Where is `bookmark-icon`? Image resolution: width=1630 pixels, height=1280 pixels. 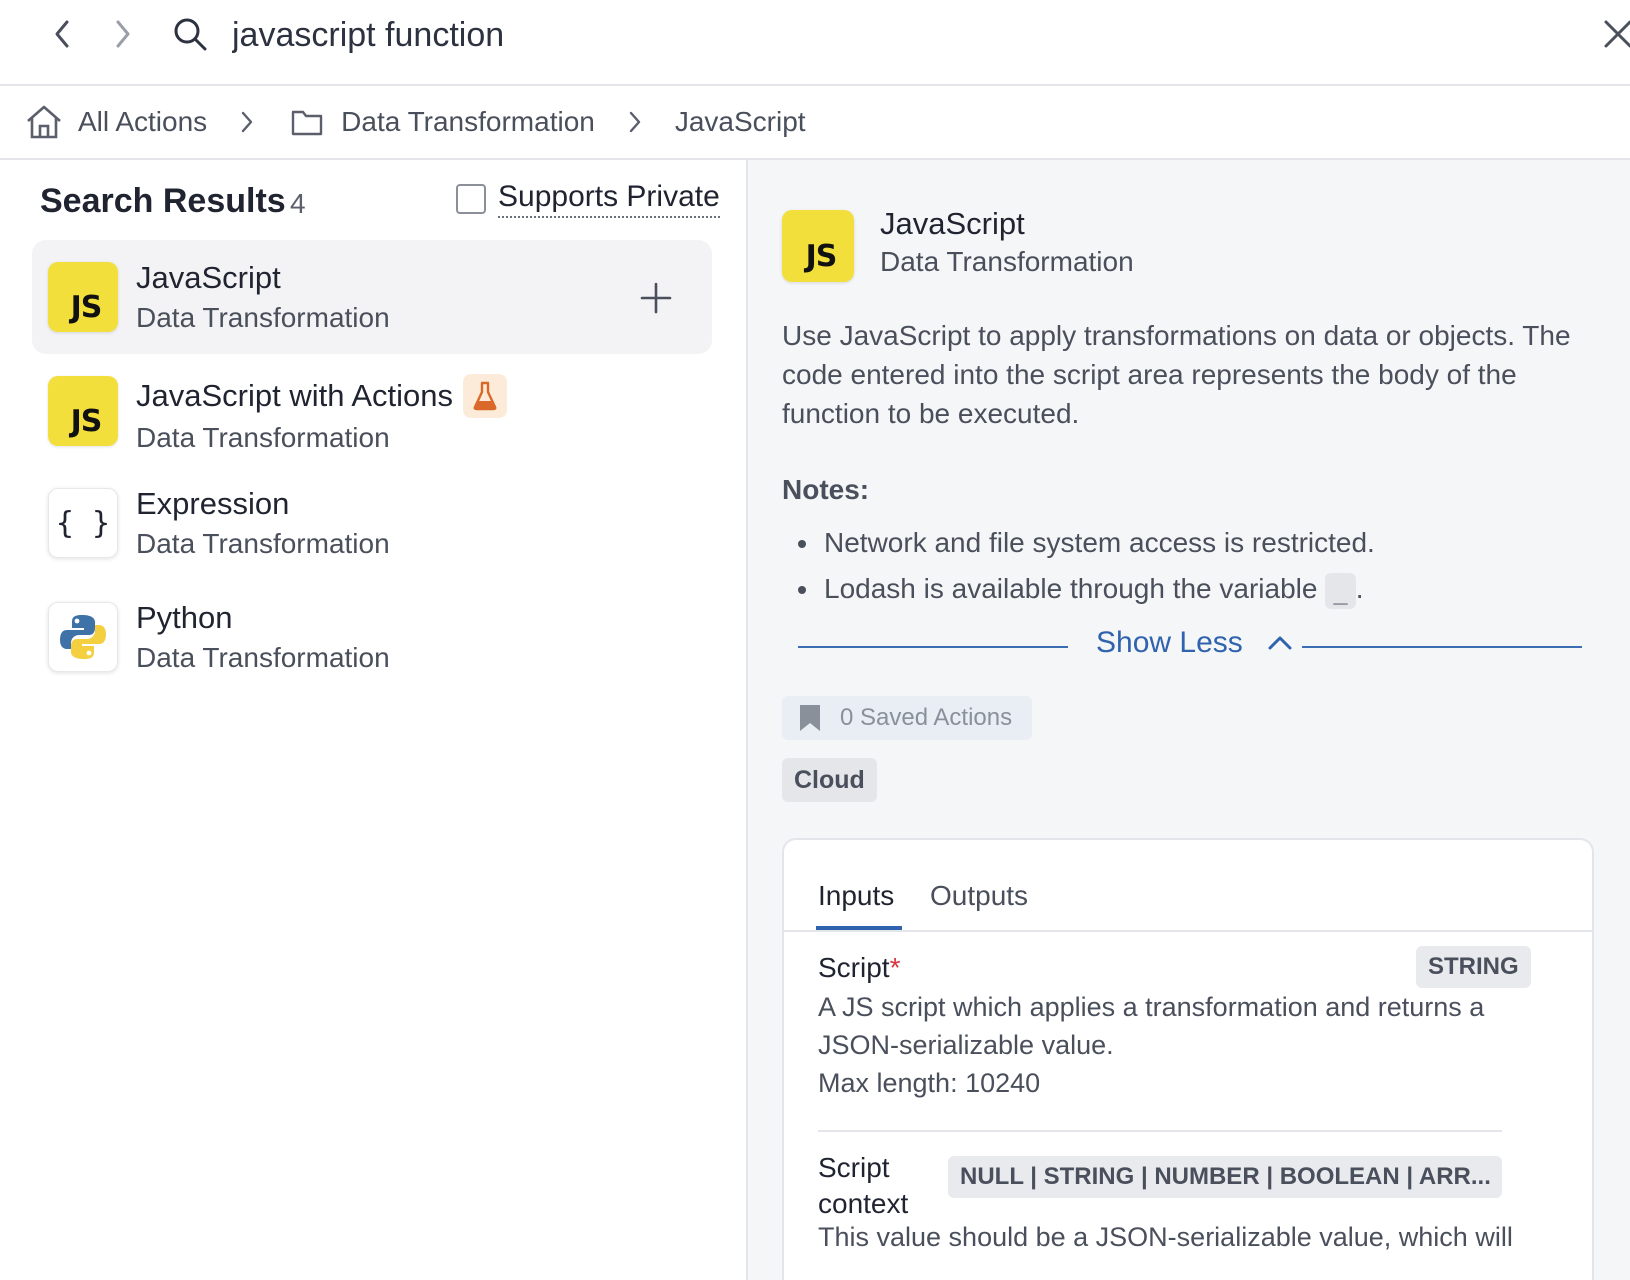 bookmark-icon is located at coordinates (810, 718).